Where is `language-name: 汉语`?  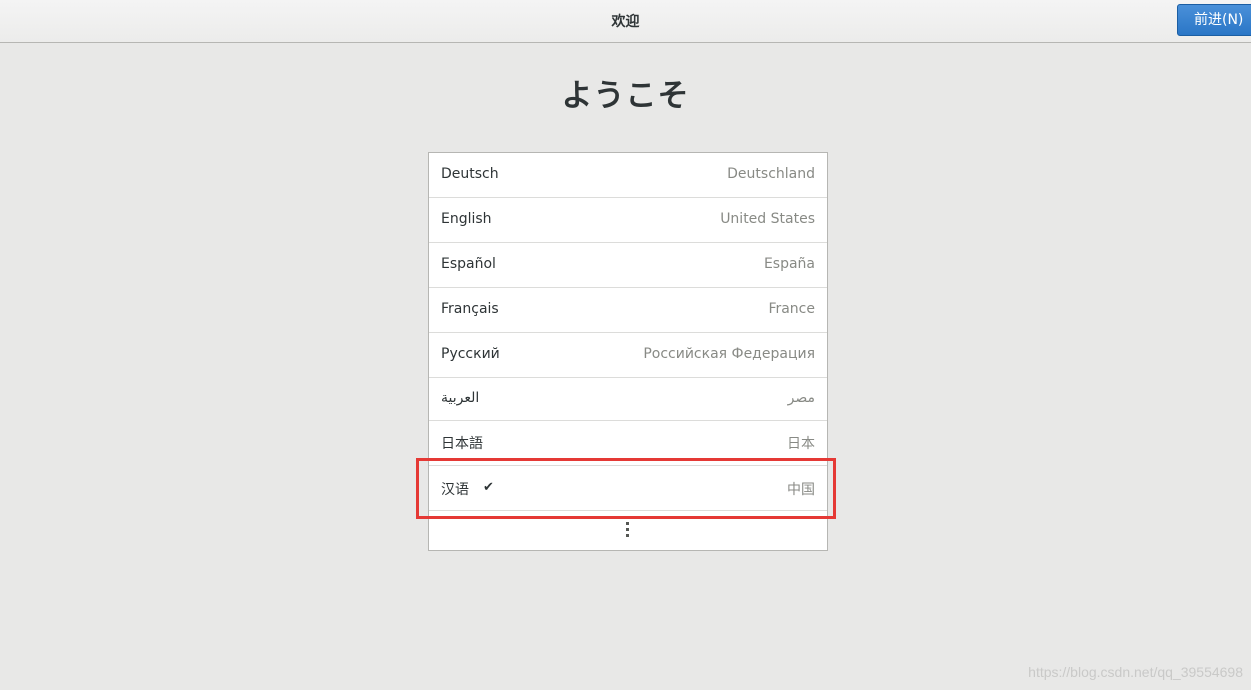 language-name: 汉语 is located at coordinates (455, 490).